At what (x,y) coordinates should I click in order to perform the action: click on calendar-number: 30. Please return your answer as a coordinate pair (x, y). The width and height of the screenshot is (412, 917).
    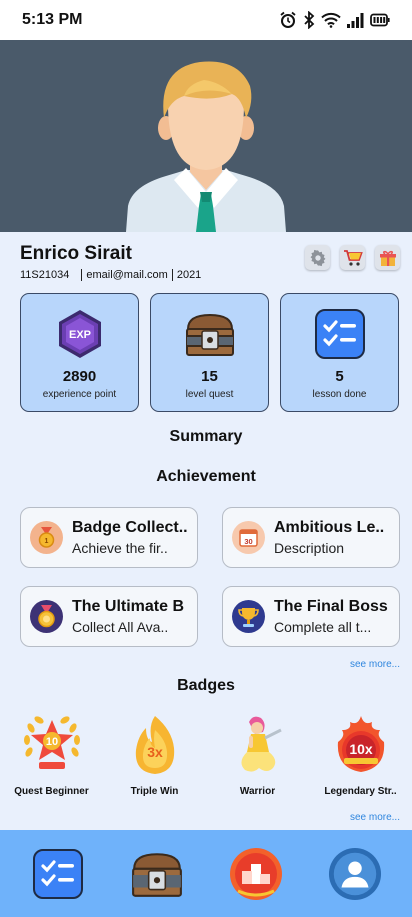
    Looking at the image, I should click on (248, 541).